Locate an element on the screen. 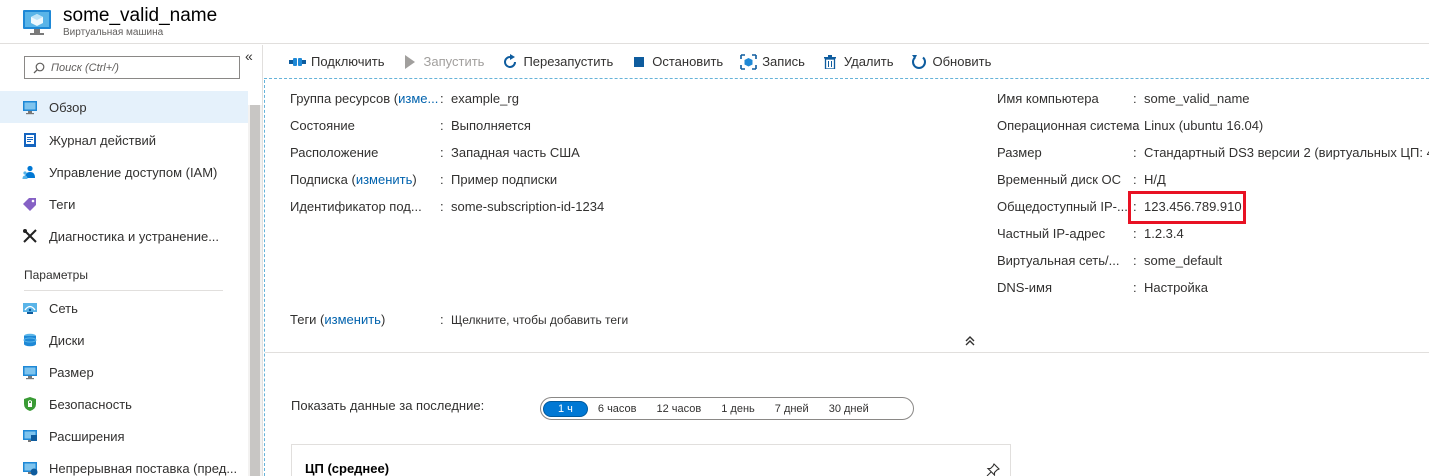 This screenshot has height=476, width=1429. capture-icon is located at coordinates (749, 61).